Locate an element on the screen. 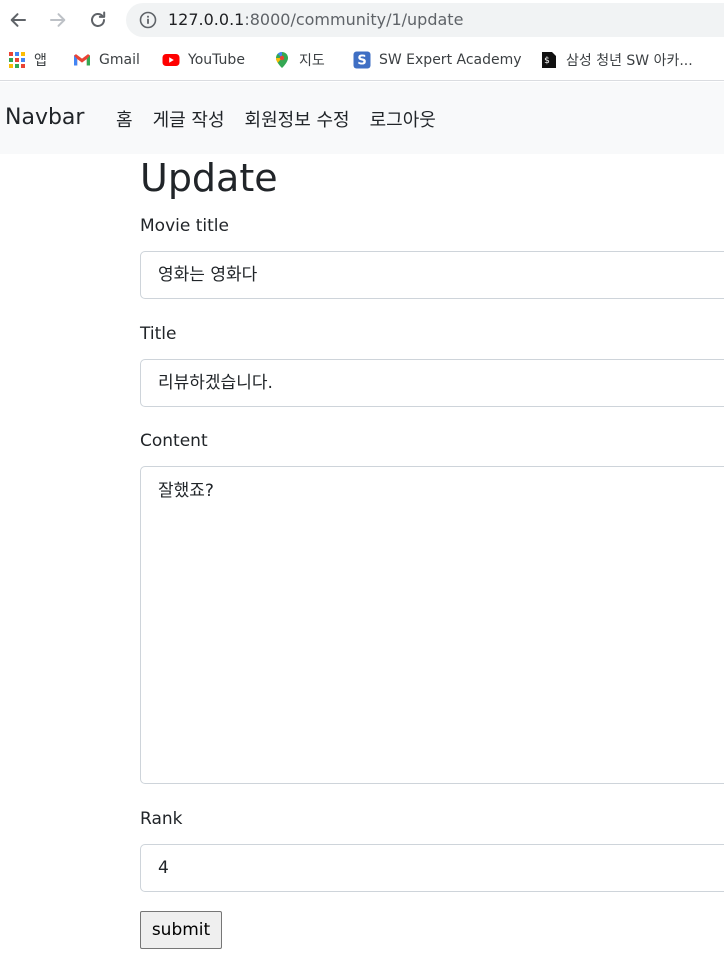 This screenshot has width=724, height=961. bookmark-label: 지도 is located at coordinates (312, 61).